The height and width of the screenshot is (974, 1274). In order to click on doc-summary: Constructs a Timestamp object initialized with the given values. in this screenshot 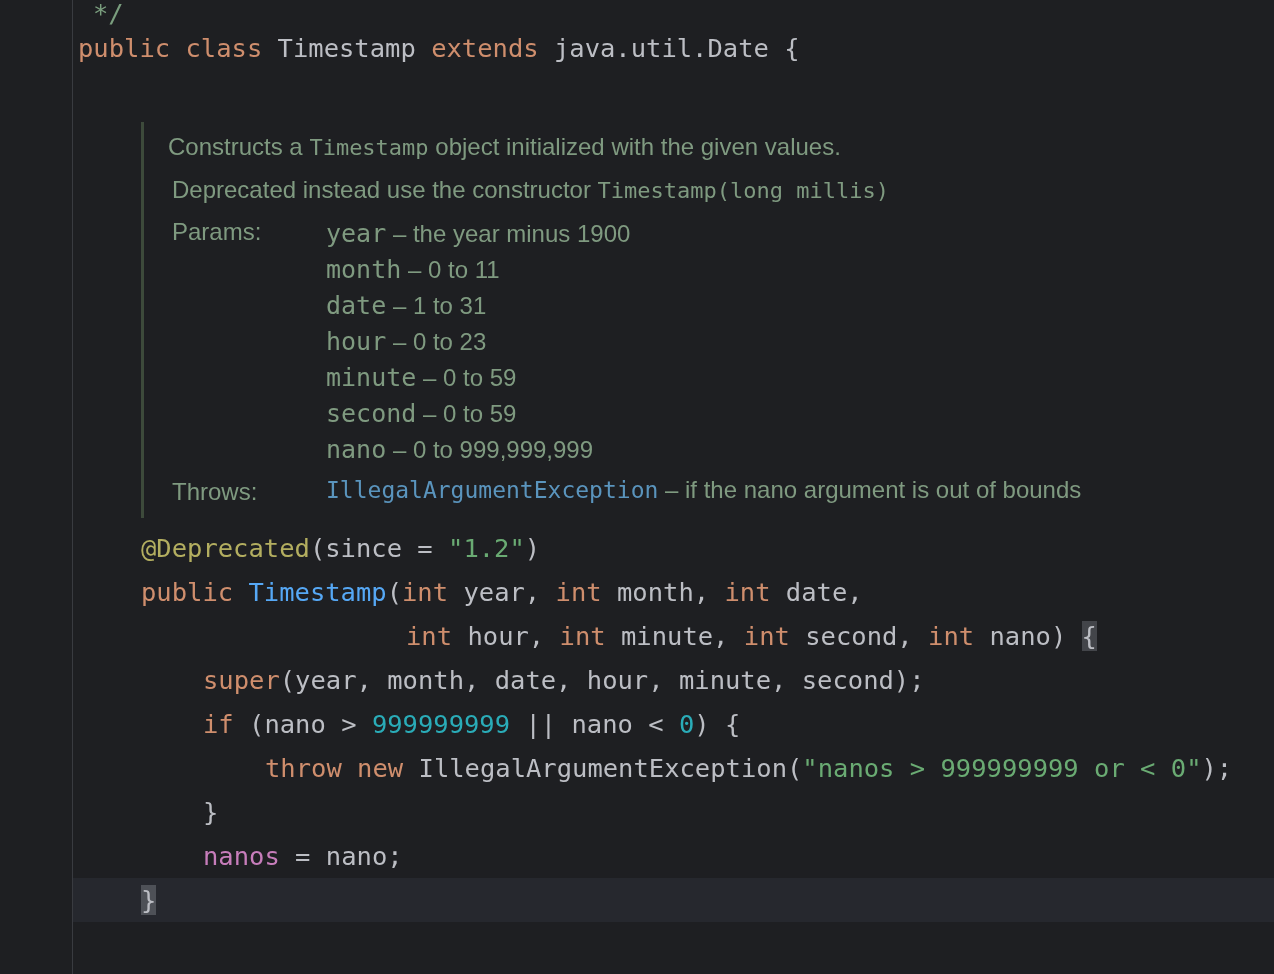, I will do `click(505, 147)`.